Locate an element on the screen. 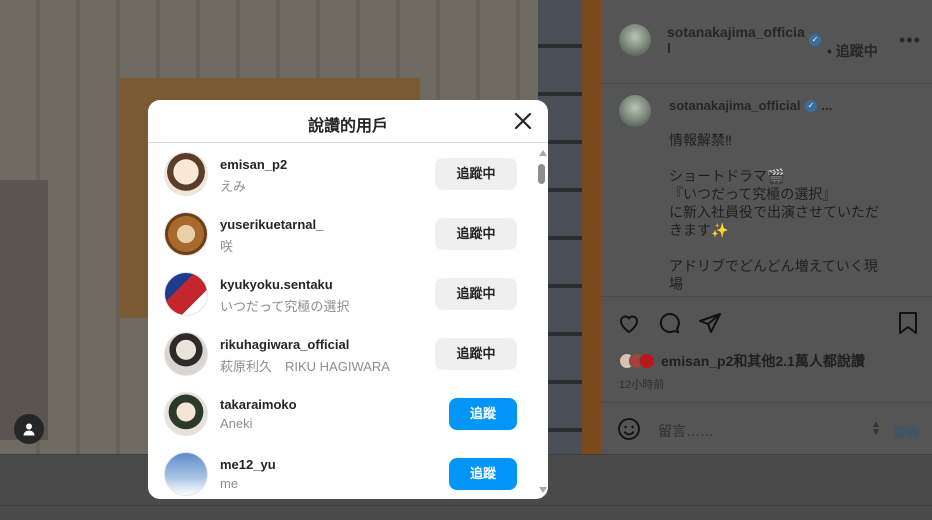  follow-status: • 追蹤中 is located at coordinates (852, 51).